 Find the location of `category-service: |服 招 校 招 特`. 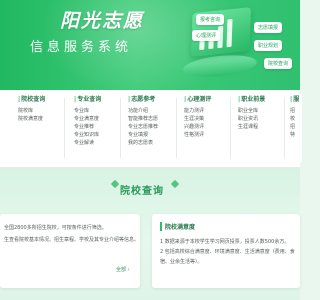

category-service: |服 招 校 招 特 is located at coordinates (296, 128).